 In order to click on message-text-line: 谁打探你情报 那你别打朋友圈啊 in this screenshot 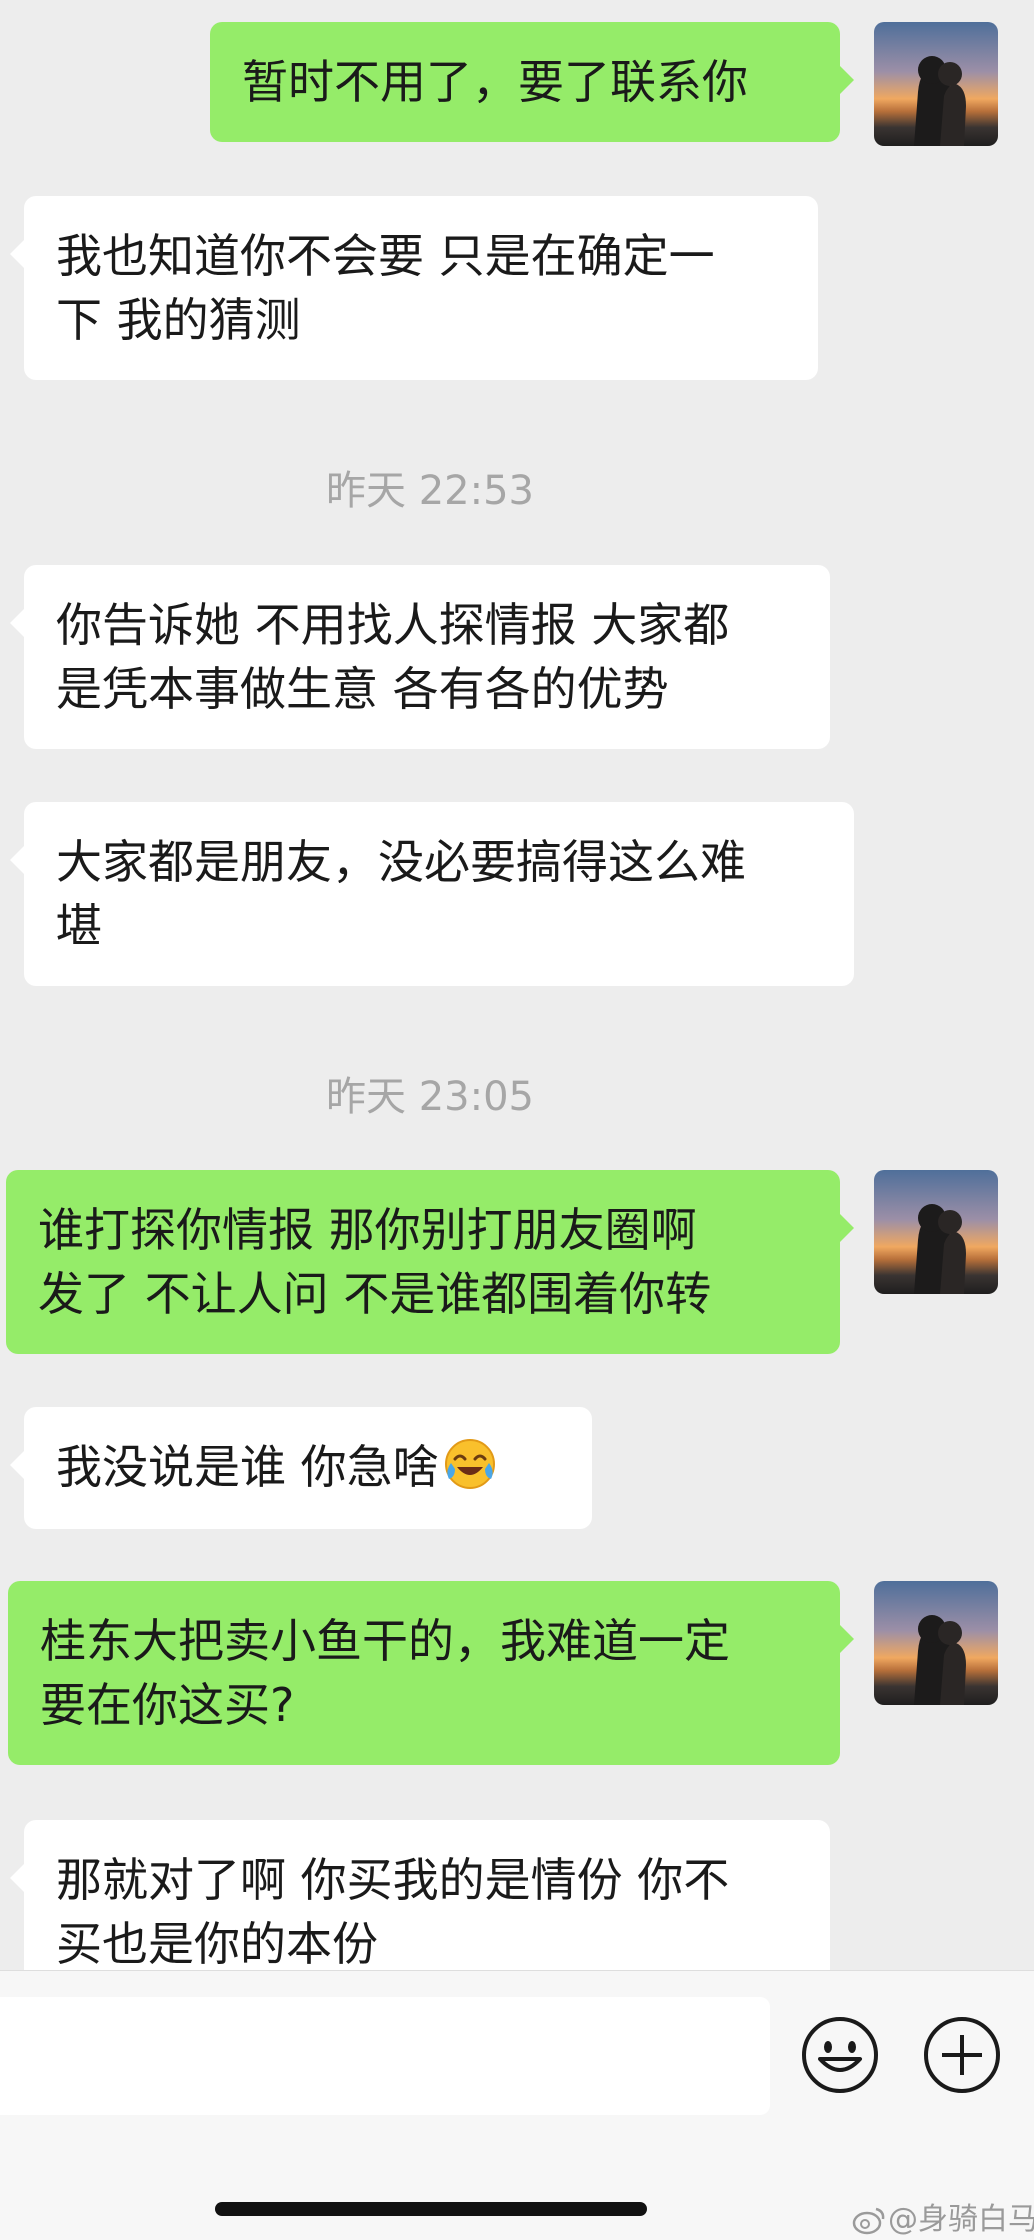, I will do `click(367, 1230)`.